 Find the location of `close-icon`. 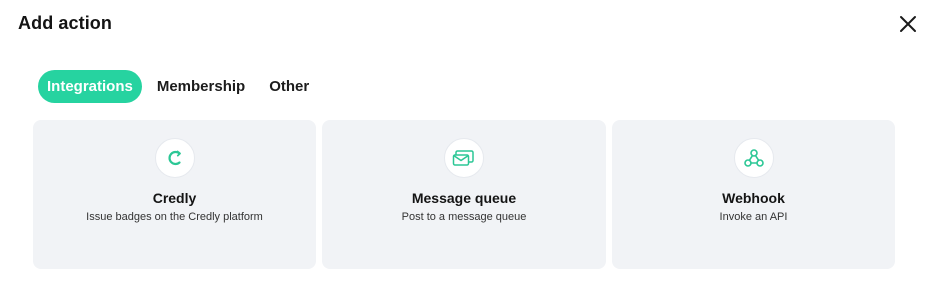

close-icon is located at coordinates (908, 24).